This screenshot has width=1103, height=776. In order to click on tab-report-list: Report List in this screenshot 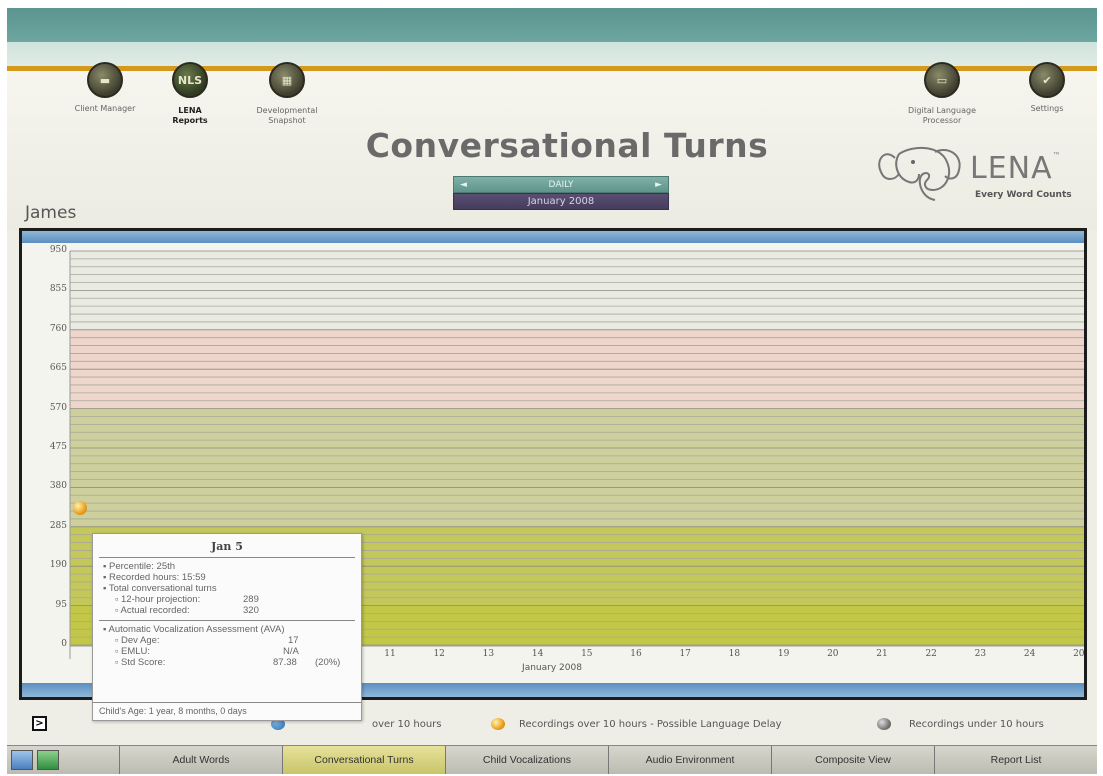, I will do `click(1015, 760)`.